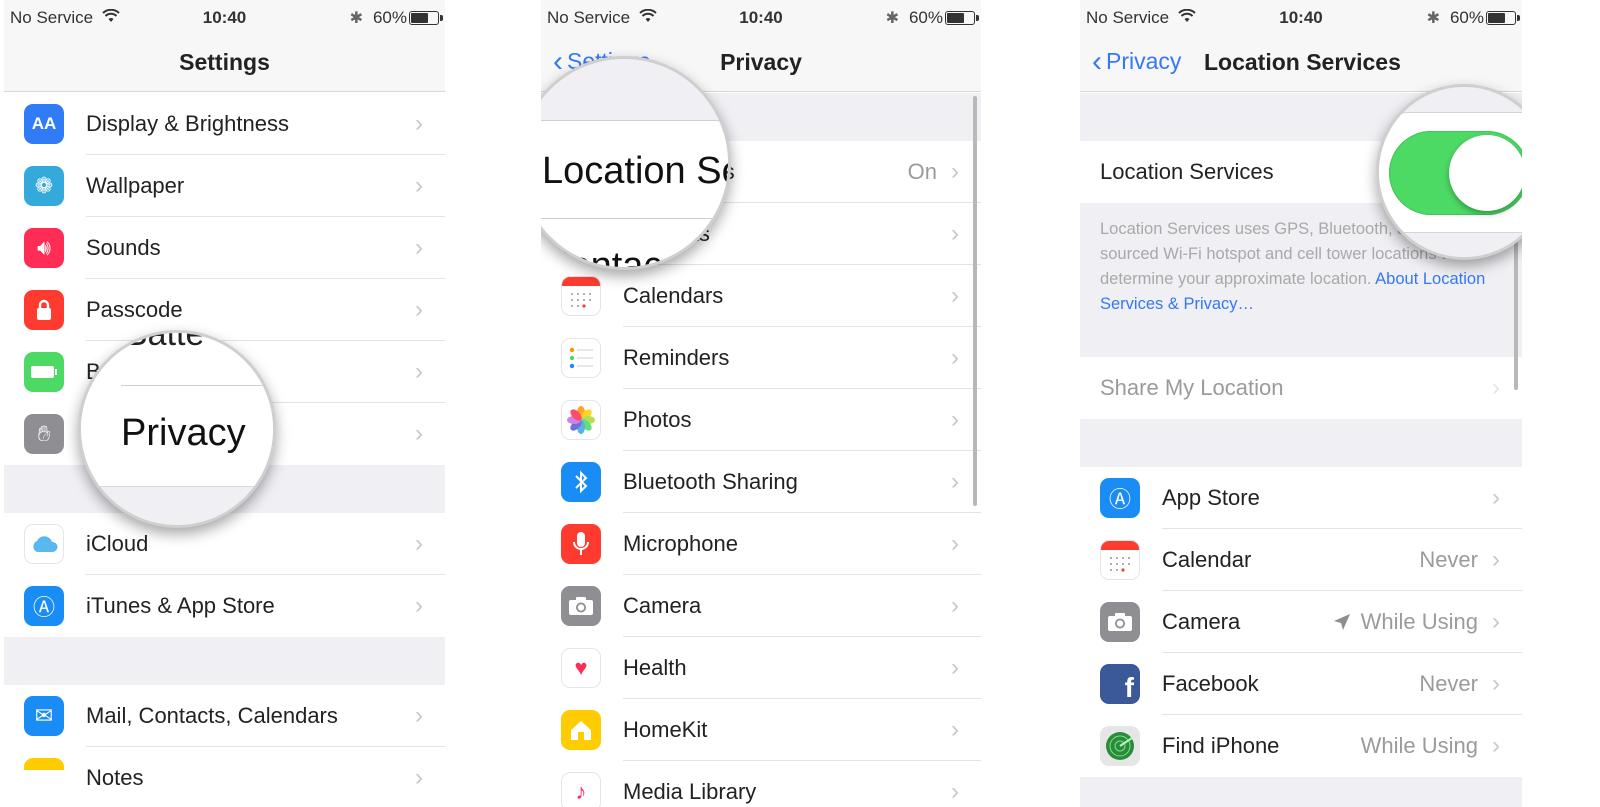  I want to click on magnified-battery-label: Batte, so click(165, 343).